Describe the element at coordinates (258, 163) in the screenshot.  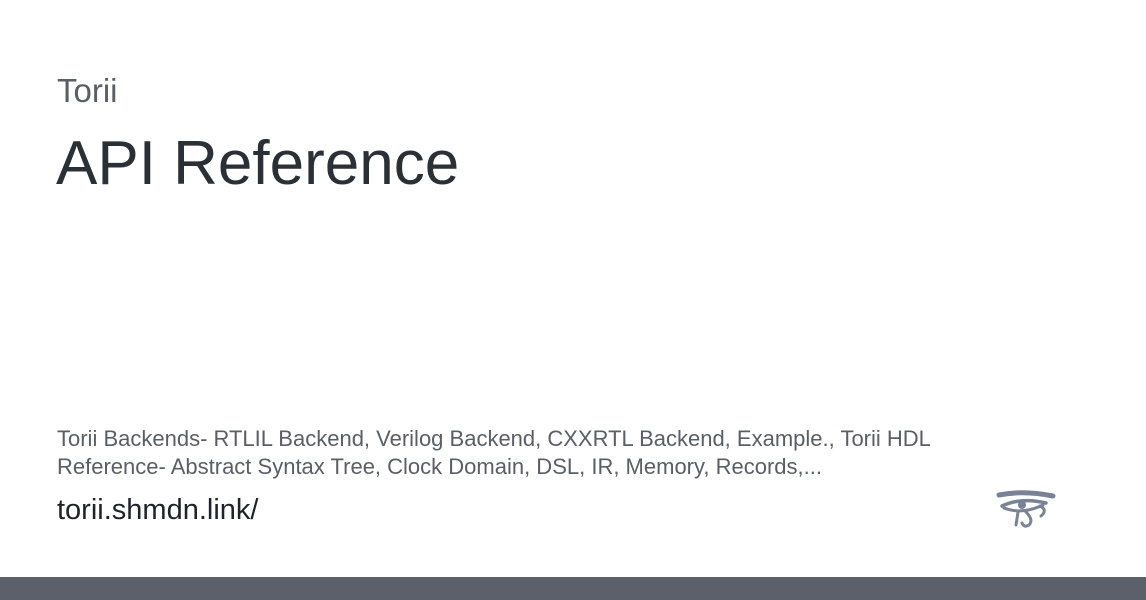
I see `page-title: API Reference` at that location.